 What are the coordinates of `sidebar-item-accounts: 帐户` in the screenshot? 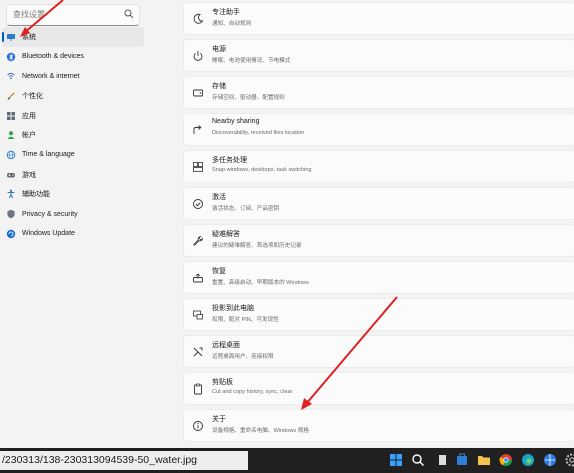 It's located at (73, 135).